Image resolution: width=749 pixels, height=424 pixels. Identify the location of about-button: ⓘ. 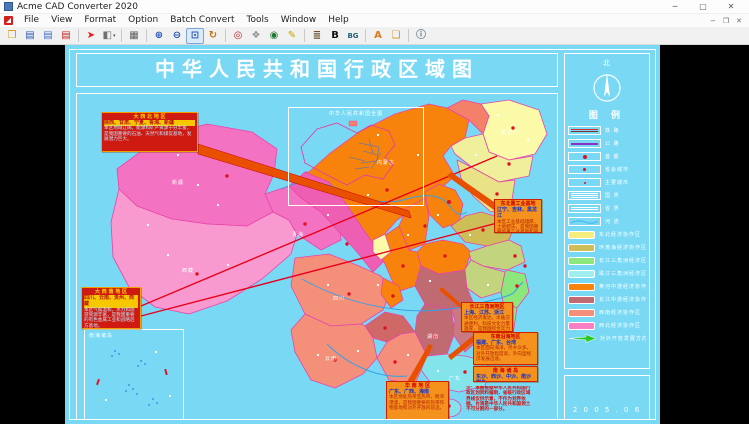
(421, 36).